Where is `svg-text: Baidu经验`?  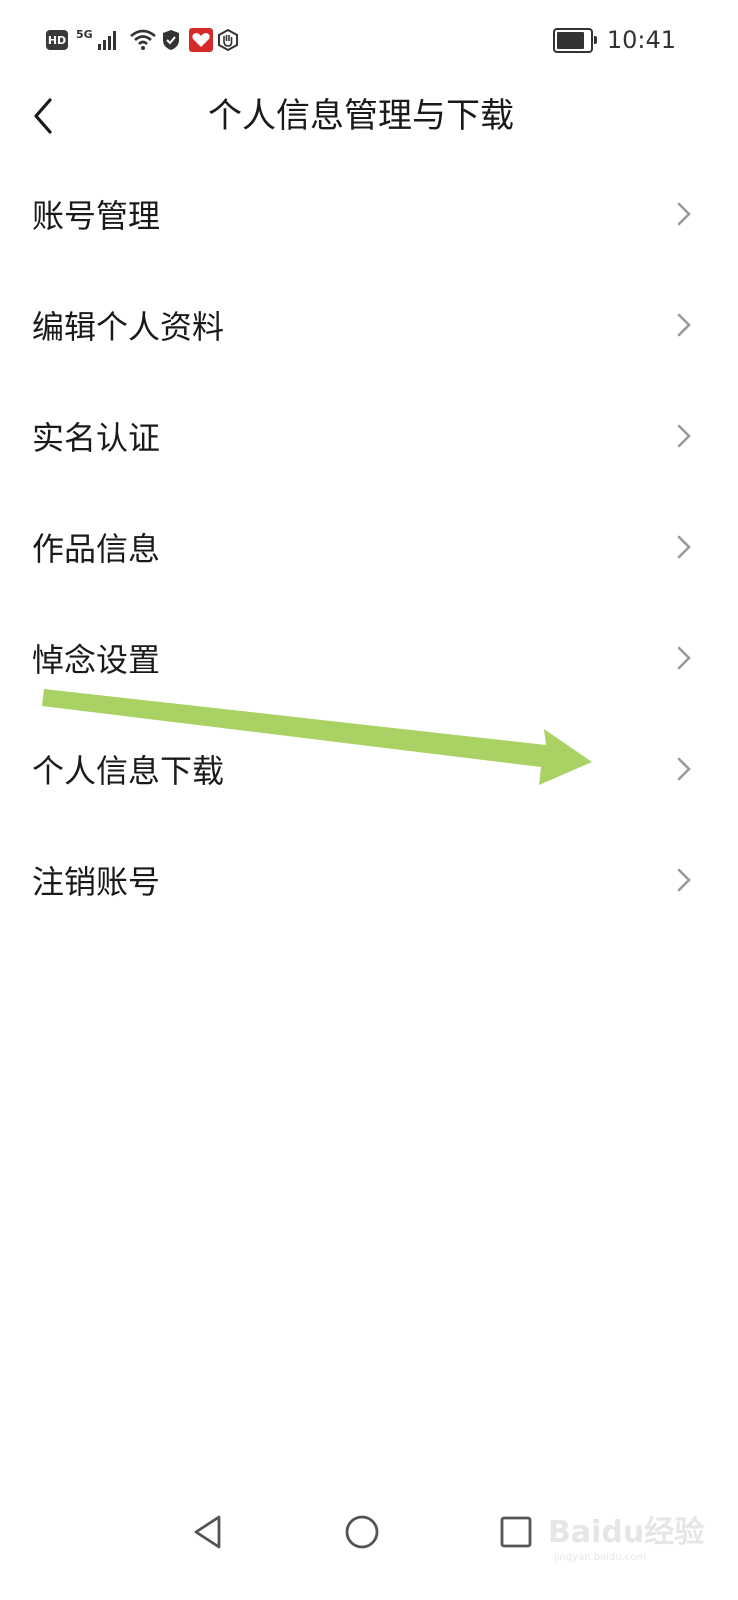
svg-text: Baidu经验 is located at coordinates (626, 1532).